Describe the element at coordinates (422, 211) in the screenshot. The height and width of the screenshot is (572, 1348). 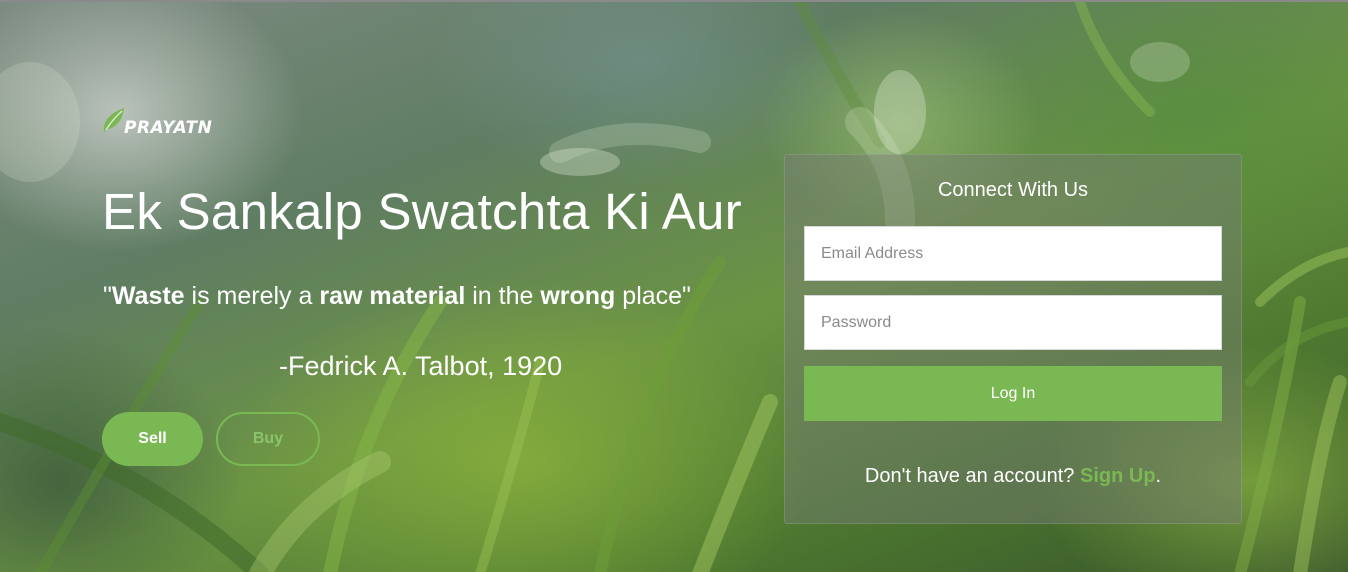
I see `hero-headline: Ek Sankalp Swatchta Ki Aur` at that location.